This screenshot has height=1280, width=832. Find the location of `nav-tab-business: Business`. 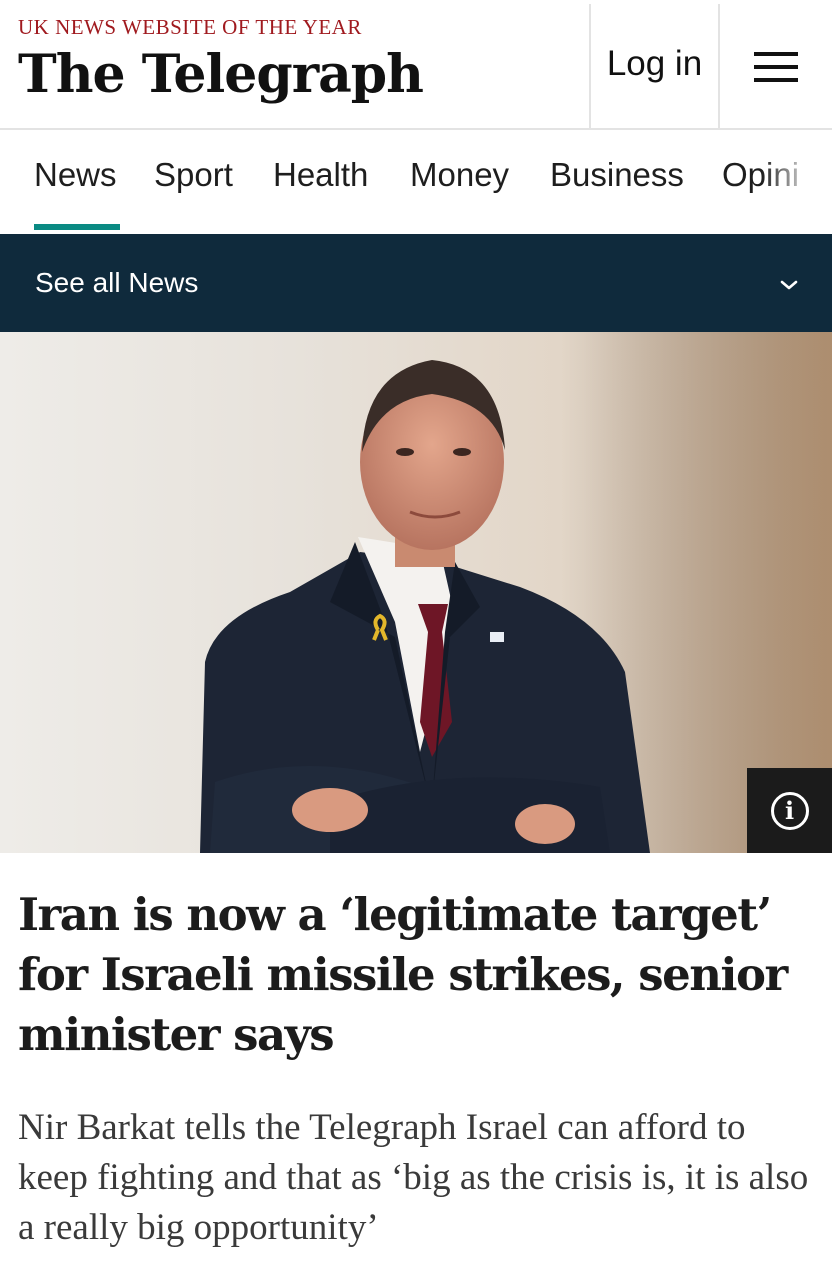

nav-tab-business: Business is located at coordinates (617, 175).